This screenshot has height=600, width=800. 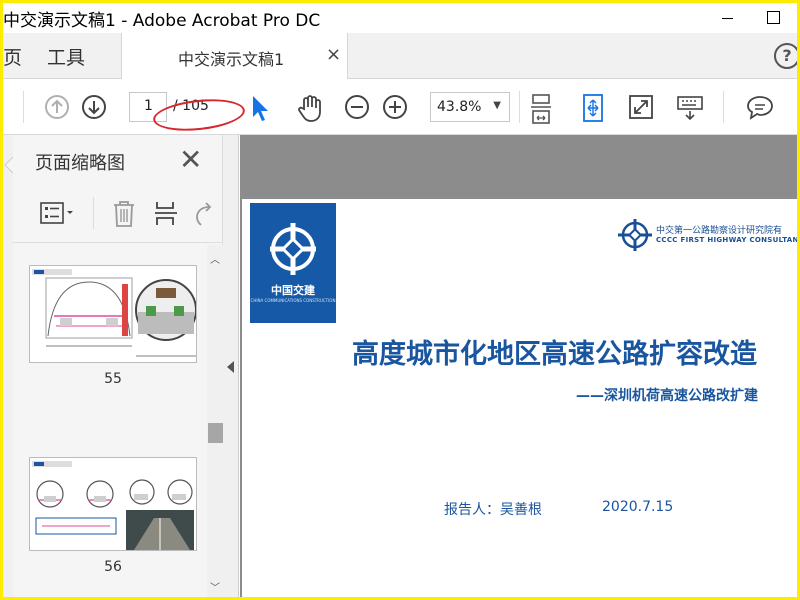 I want to click on minimize-button, so click(x=728, y=18).